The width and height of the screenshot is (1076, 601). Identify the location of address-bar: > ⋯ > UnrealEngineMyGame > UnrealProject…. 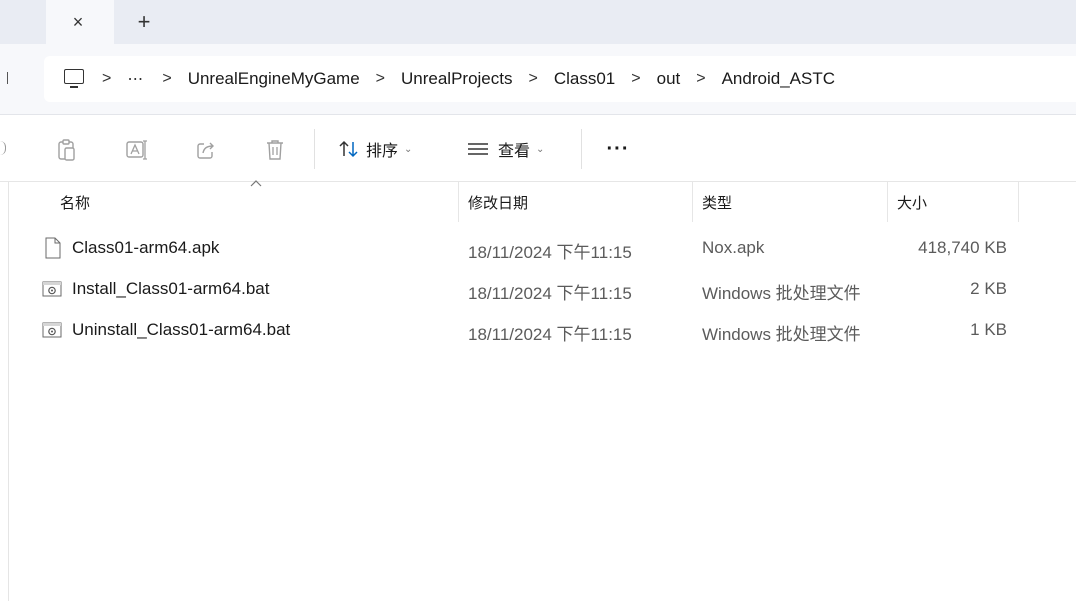
(560, 79).